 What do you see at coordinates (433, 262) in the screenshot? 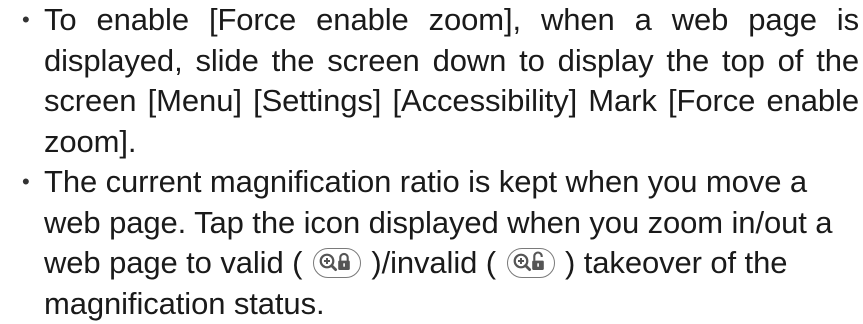
I see `note-text-middle: )/invalid (` at bounding box center [433, 262].